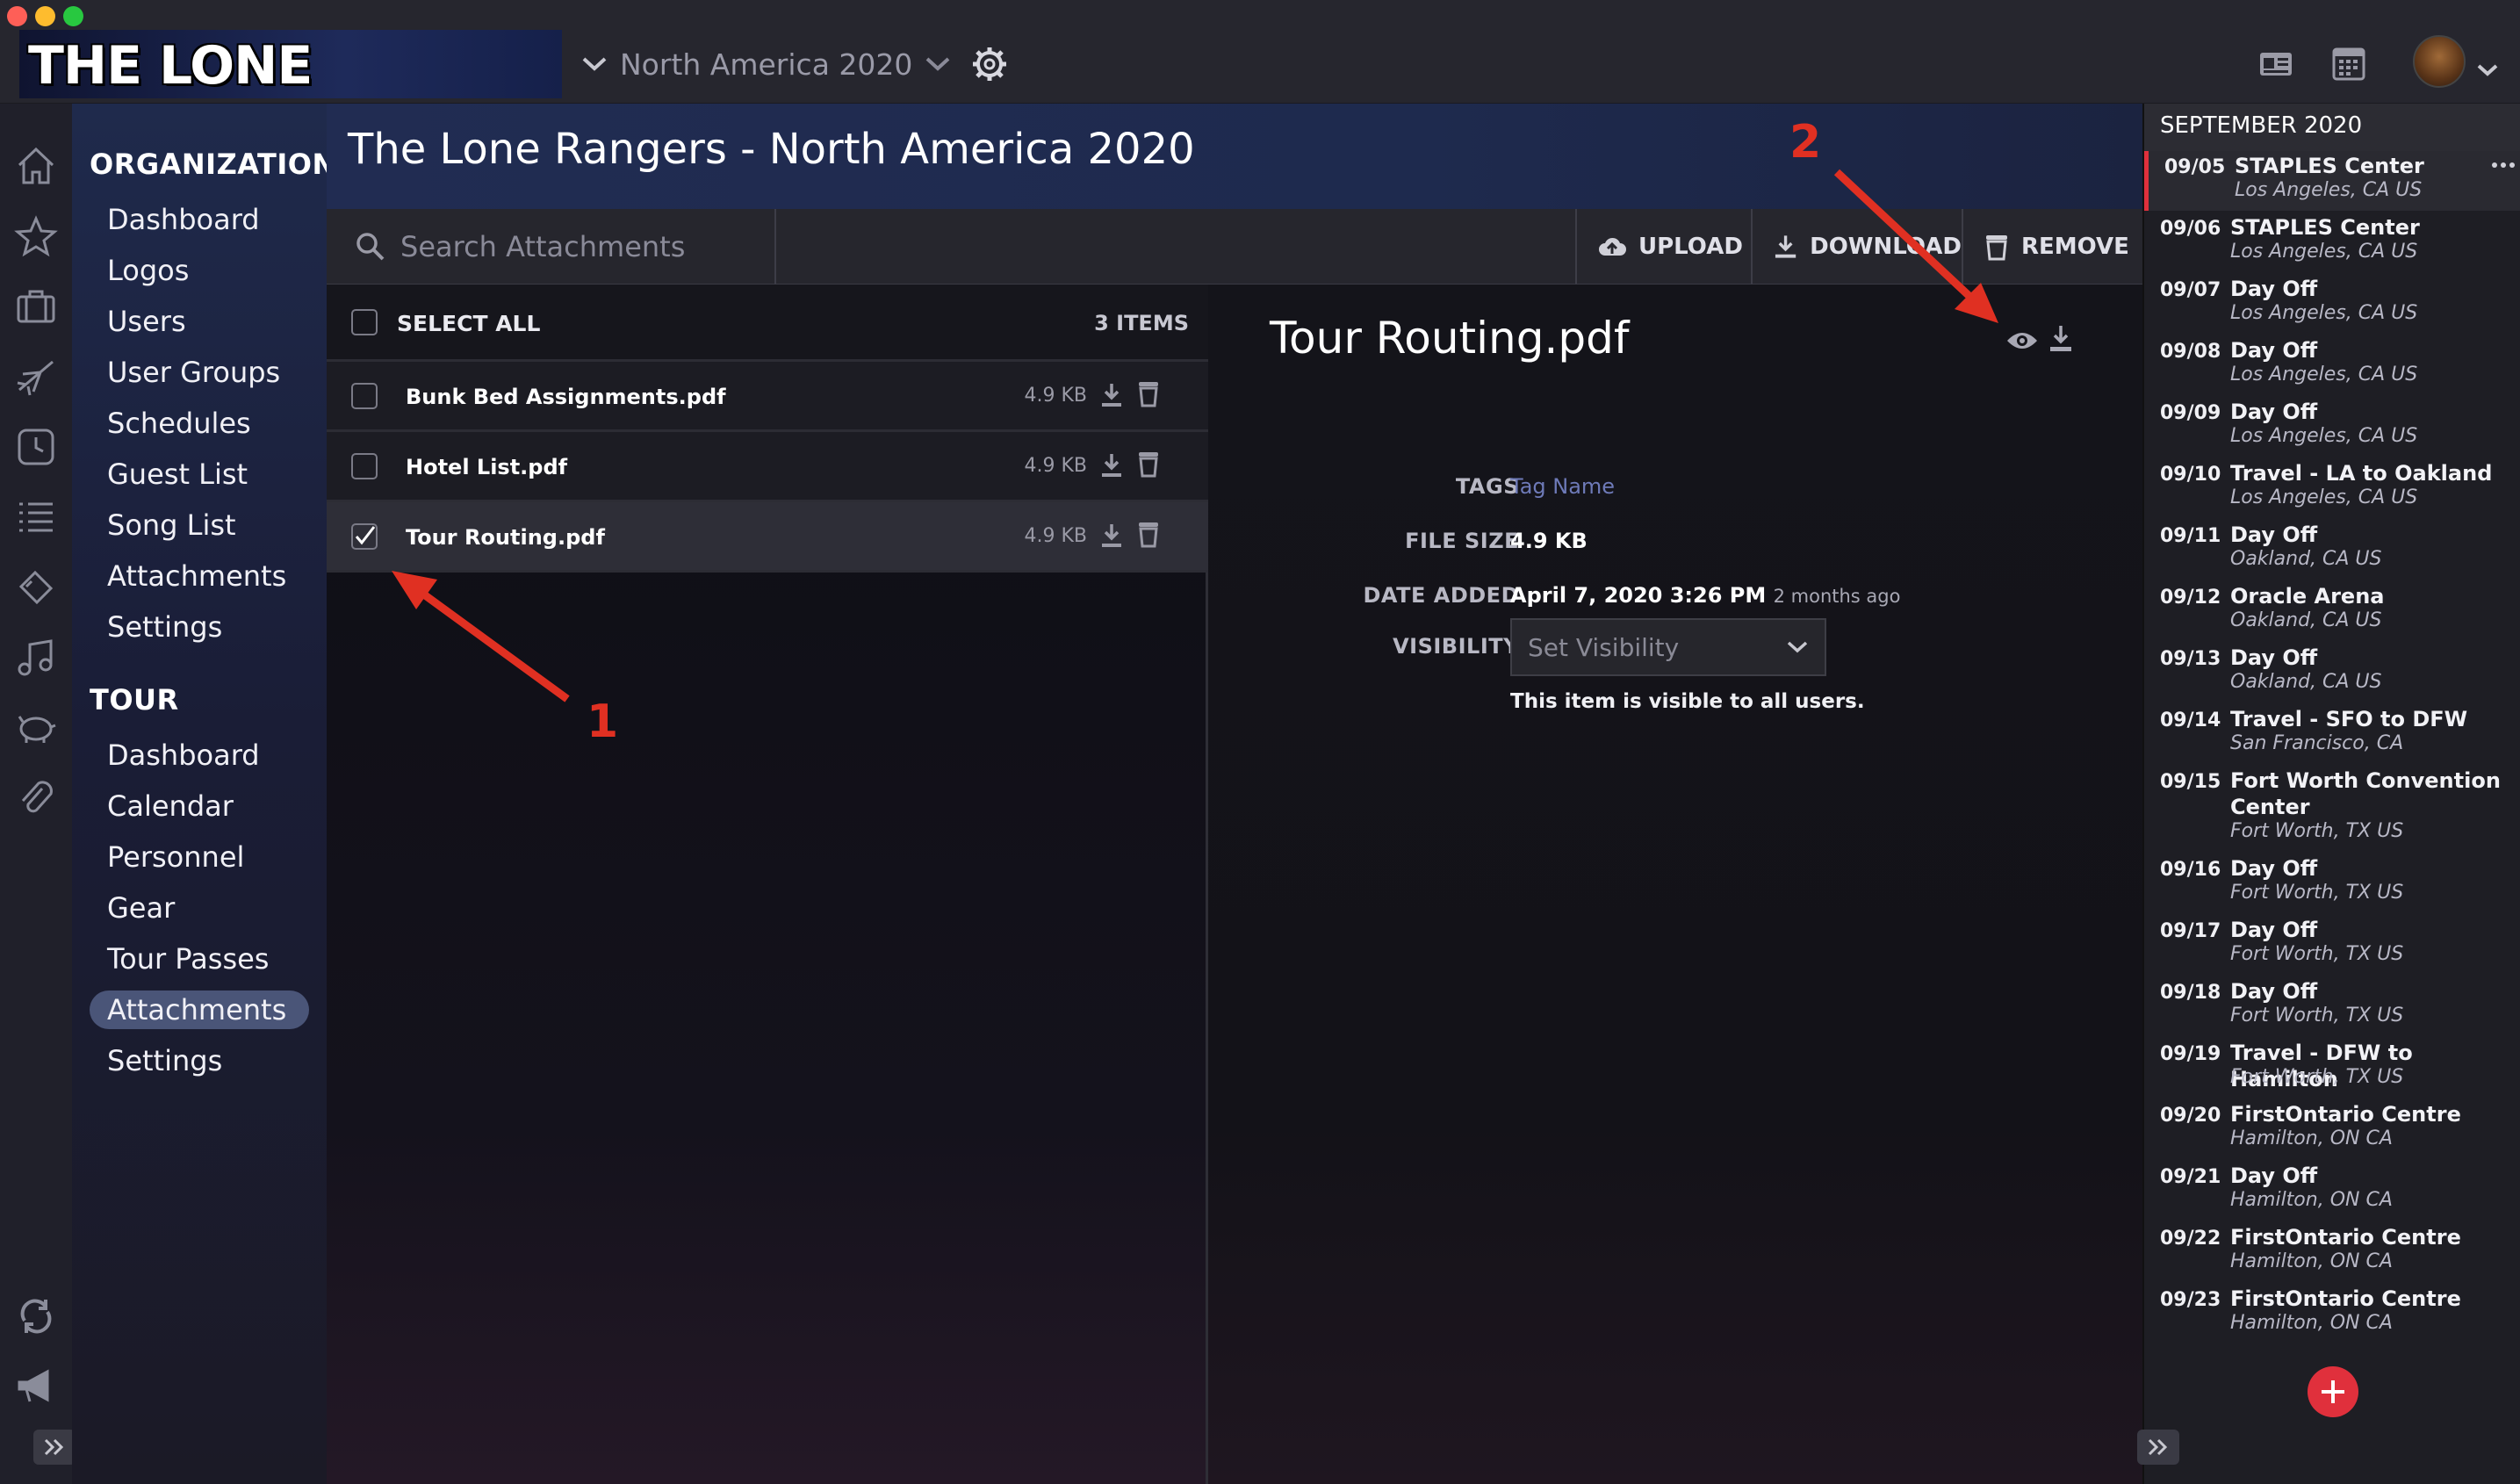 Image resolution: width=2520 pixels, height=1484 pixels. I want to click on upload-button: UPLOAD, so click(1663, 247).